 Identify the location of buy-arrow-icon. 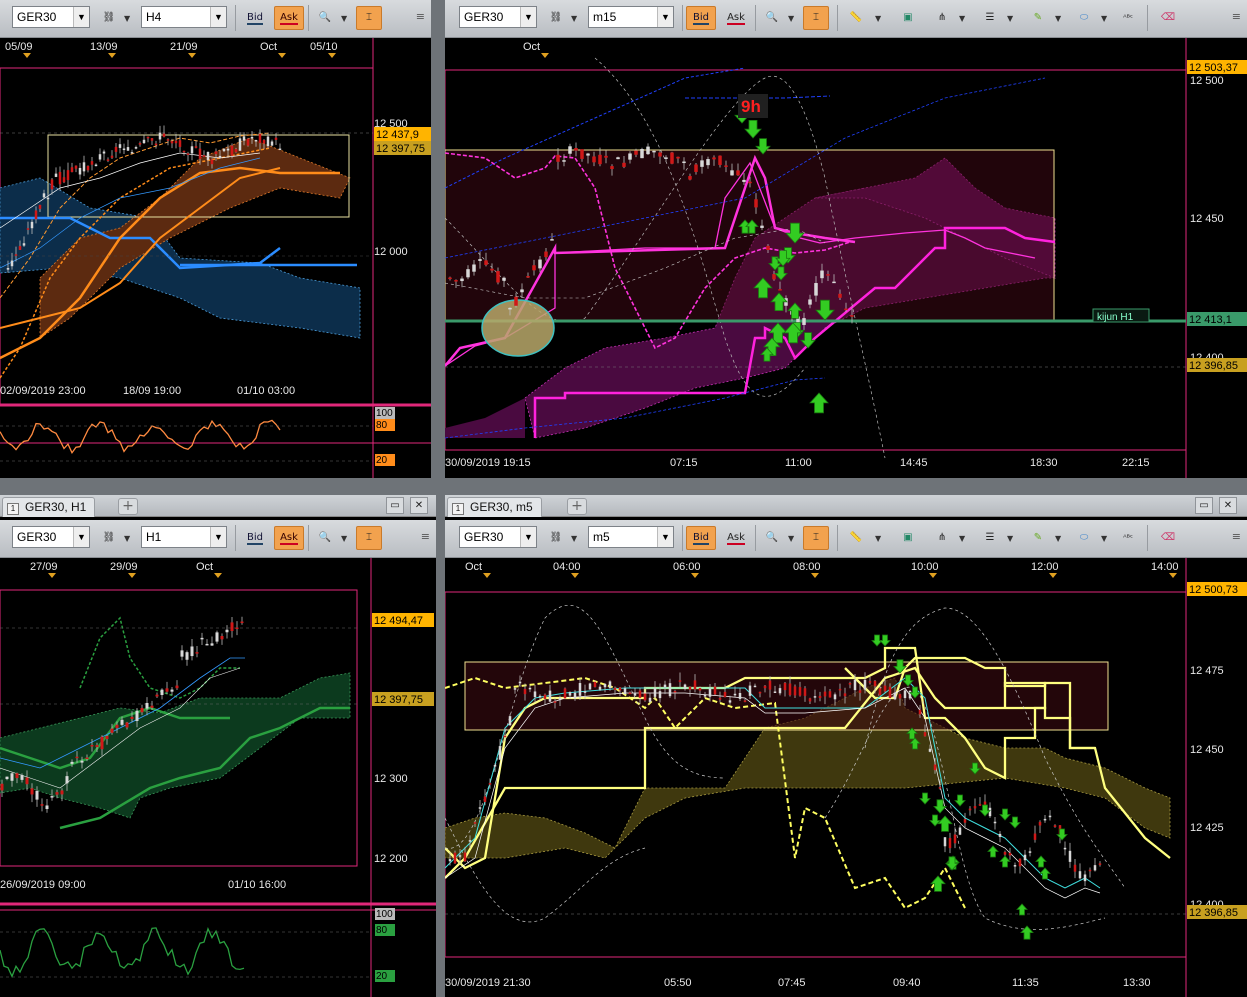
(945, 823).